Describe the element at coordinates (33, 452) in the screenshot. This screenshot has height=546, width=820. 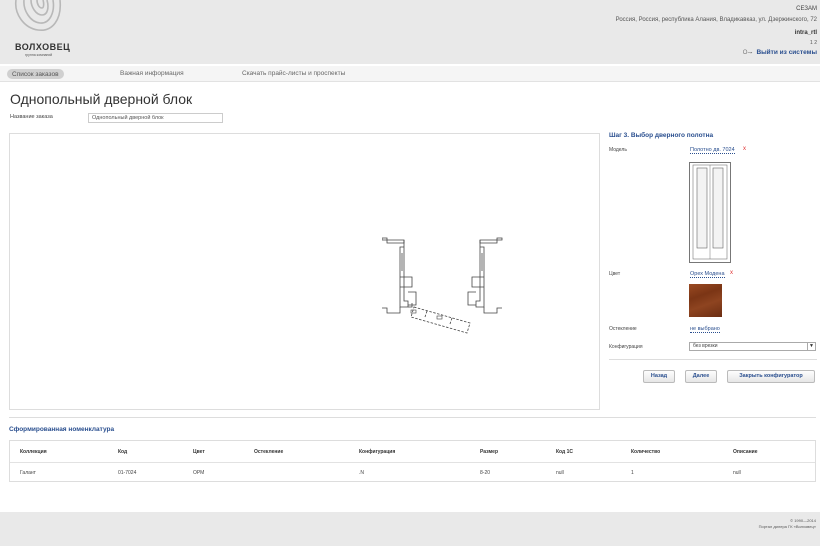
I see `column-header: Коллекция` at that location.